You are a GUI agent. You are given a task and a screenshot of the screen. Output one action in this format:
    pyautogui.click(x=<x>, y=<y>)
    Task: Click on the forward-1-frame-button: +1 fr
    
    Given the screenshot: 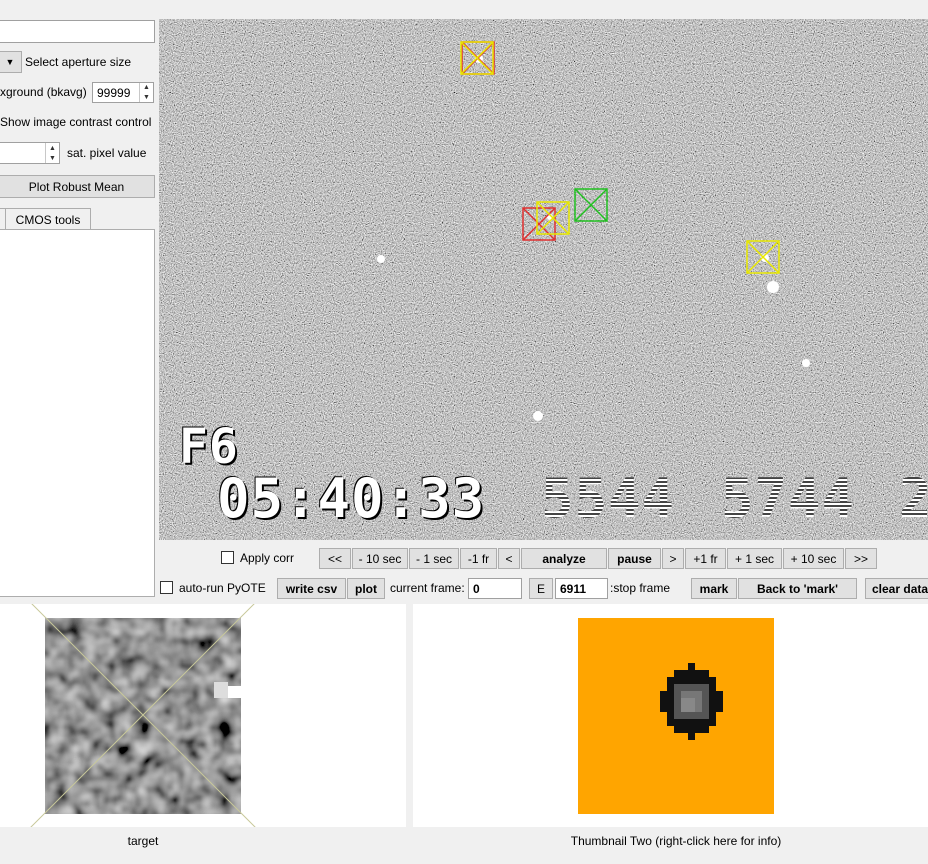 What is the action you would take?
    pyautogui.click(x=705, y=558)
    